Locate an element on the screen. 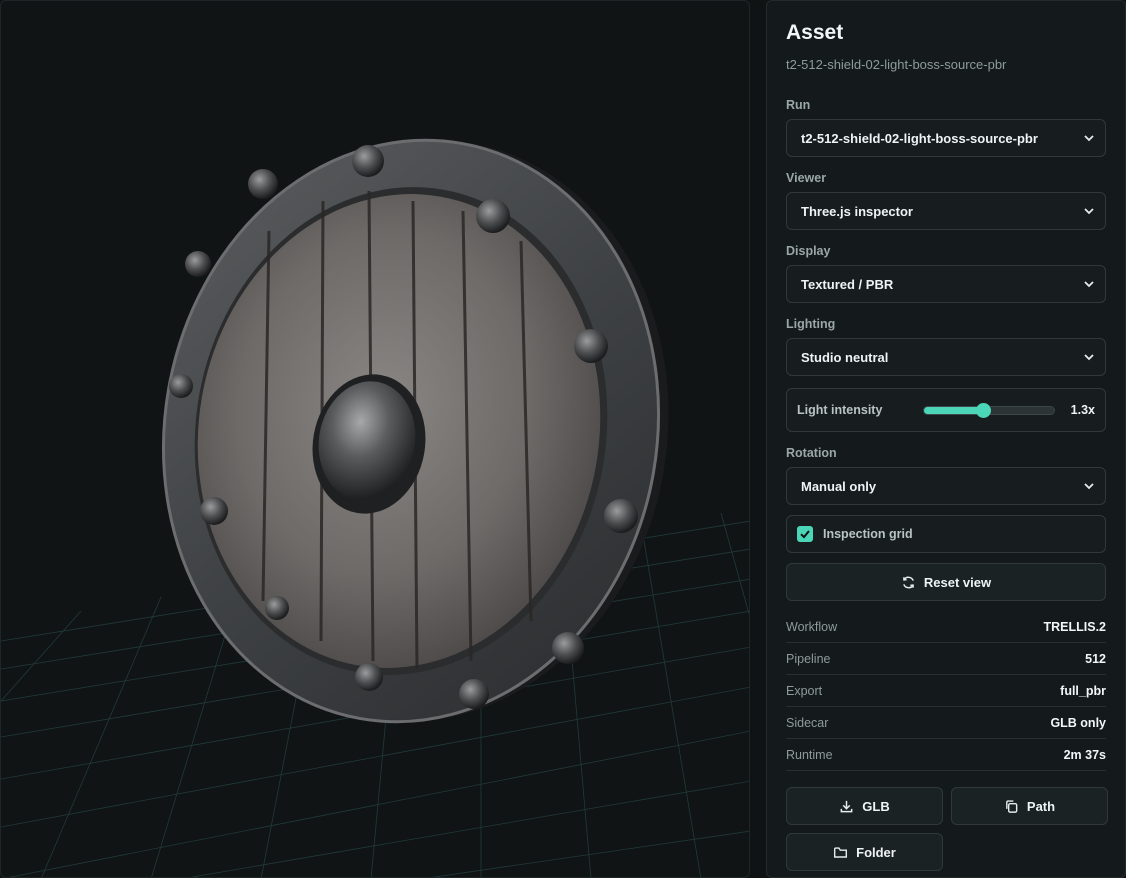  download-icon is located at coordinates (846, 806).